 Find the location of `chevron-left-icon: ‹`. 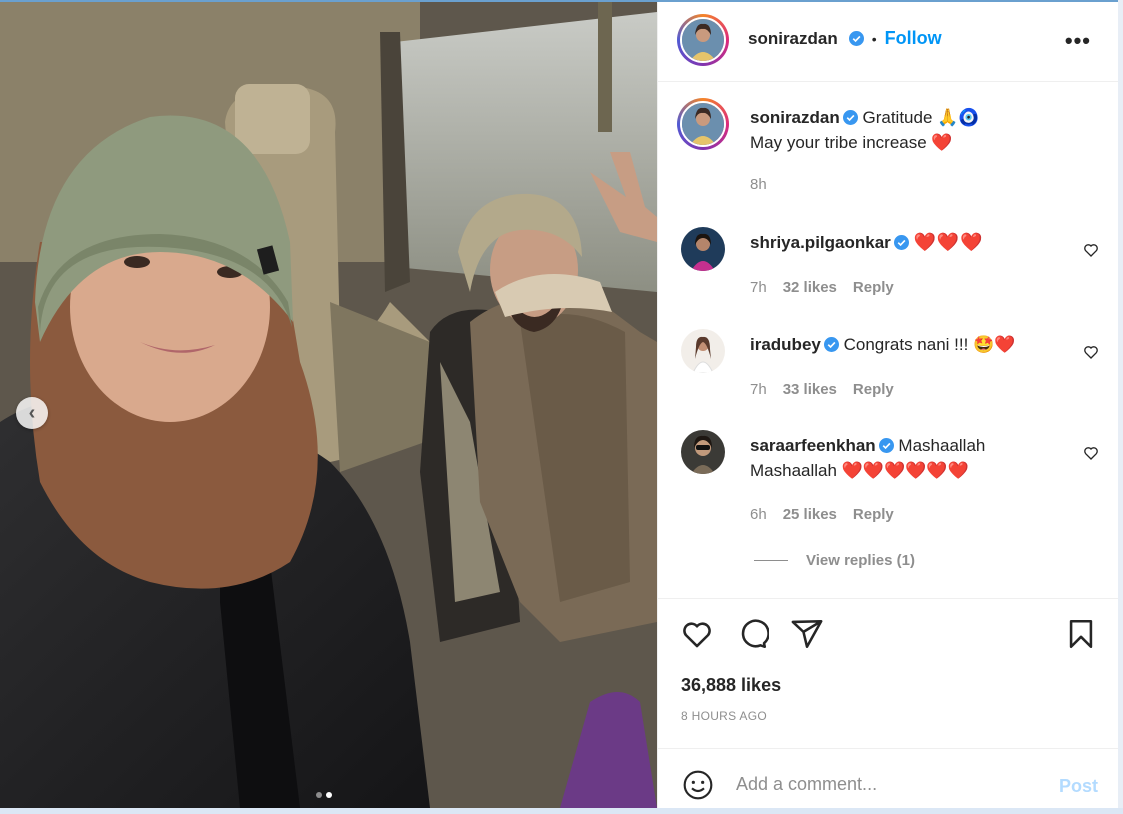

chevron-left-icon: ‹ is located at coordinates (32, 412).